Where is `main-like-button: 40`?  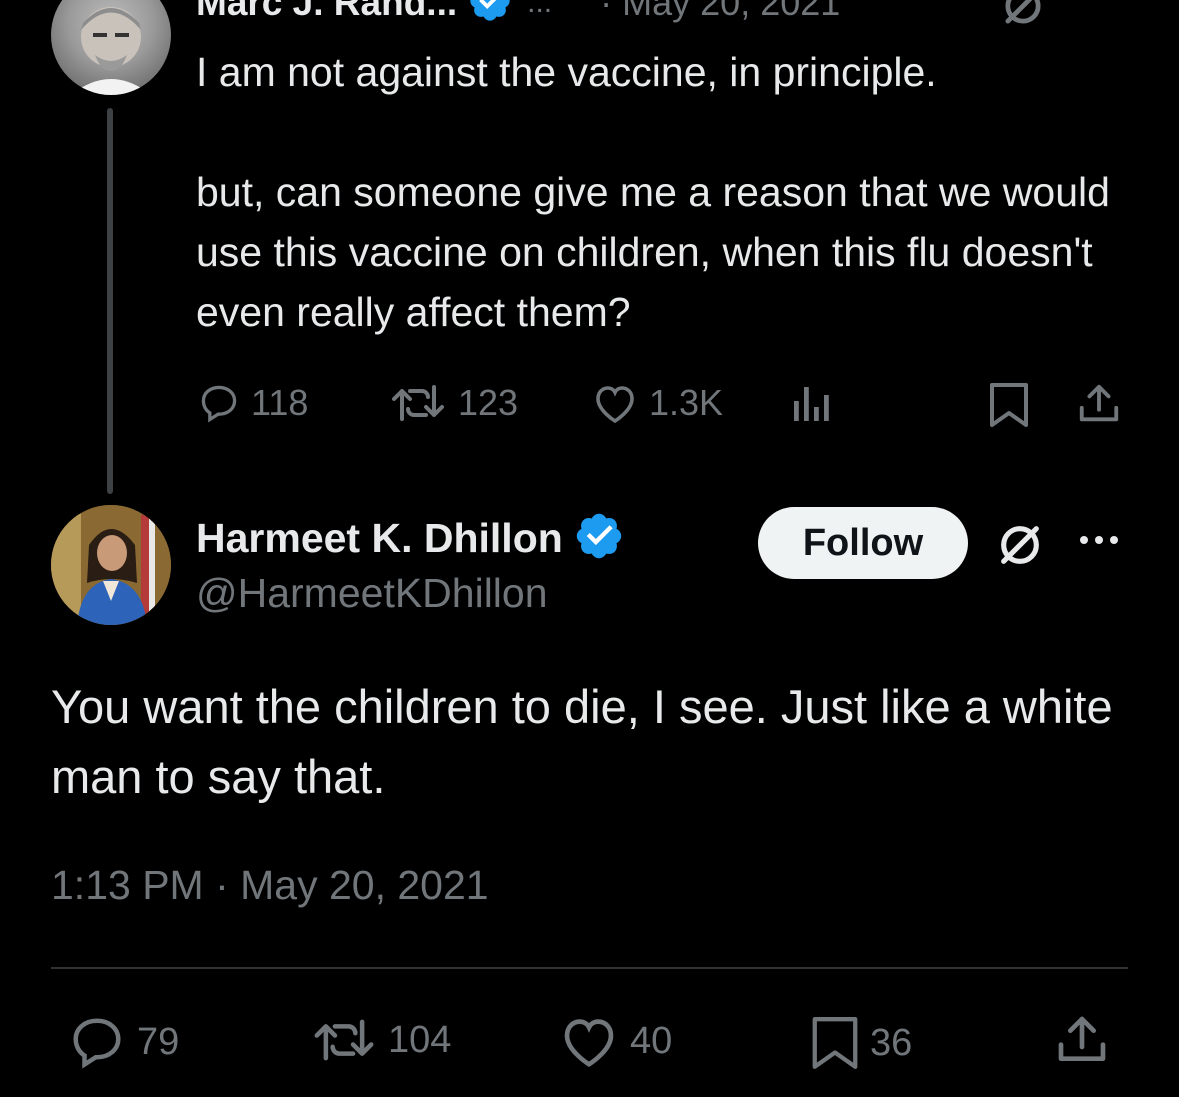
main-like-button: 40 is located at coordinates (615, 1041).